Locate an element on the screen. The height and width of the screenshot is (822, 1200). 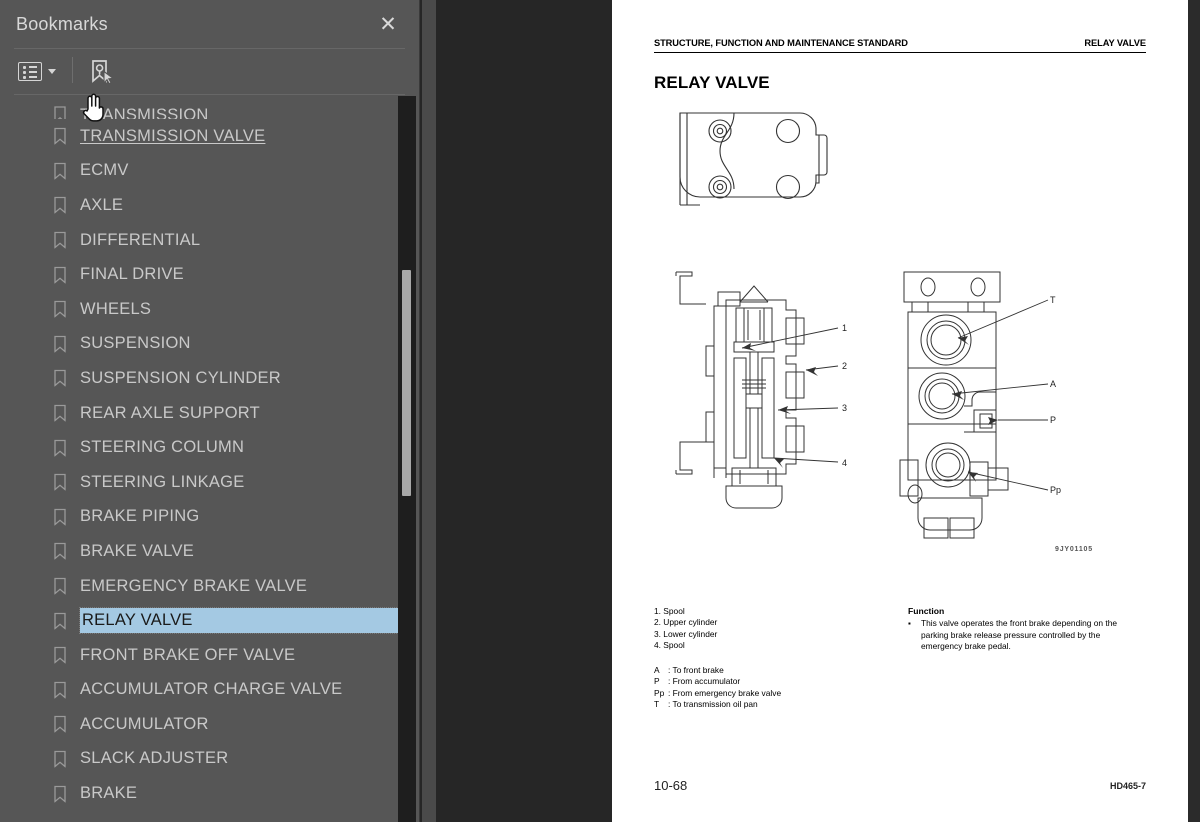
page-header-right: RELAY VALVE is located at coordinates (1115, 43).